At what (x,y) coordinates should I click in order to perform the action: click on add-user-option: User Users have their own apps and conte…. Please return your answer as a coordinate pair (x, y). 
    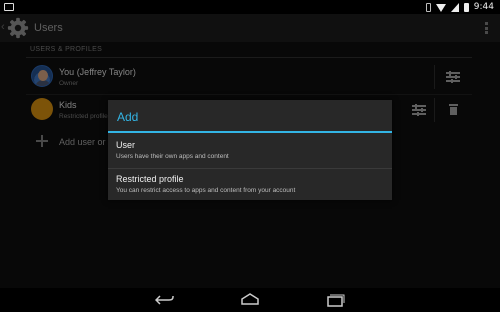
    Looking at the image, I should click on (250, 151).